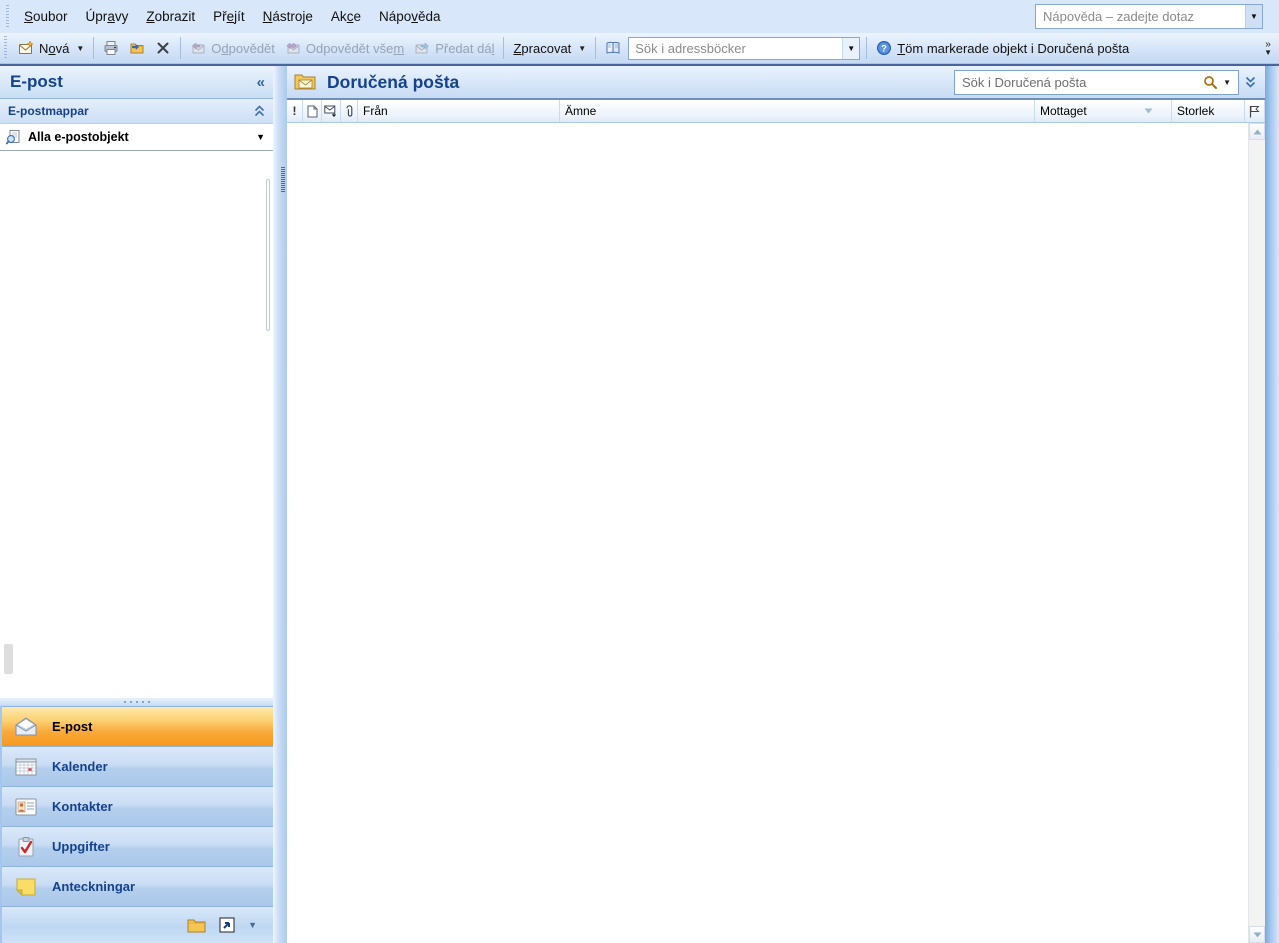  Describe the element at coordinates (137, 806) in the screenshot. I see `nav-button-contacts: Kontakter` at that location.